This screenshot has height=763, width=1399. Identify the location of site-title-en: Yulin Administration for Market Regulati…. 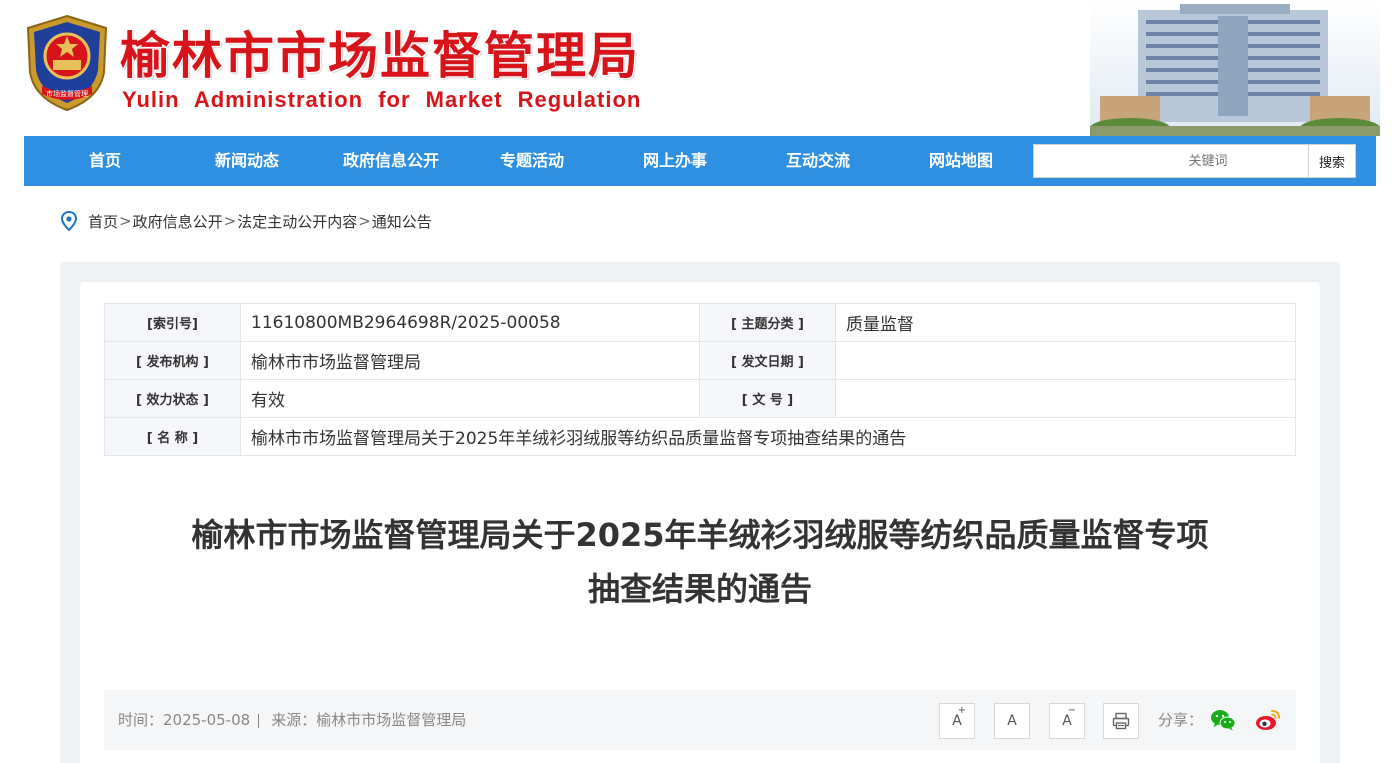
(382, 99).